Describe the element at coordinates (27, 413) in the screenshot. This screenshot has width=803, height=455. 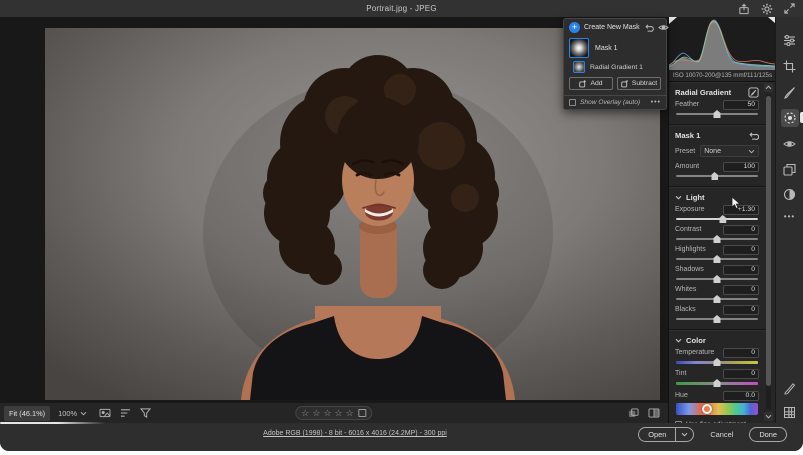
I see `fit-zoom-button: Fit (46.1%)` at that location.